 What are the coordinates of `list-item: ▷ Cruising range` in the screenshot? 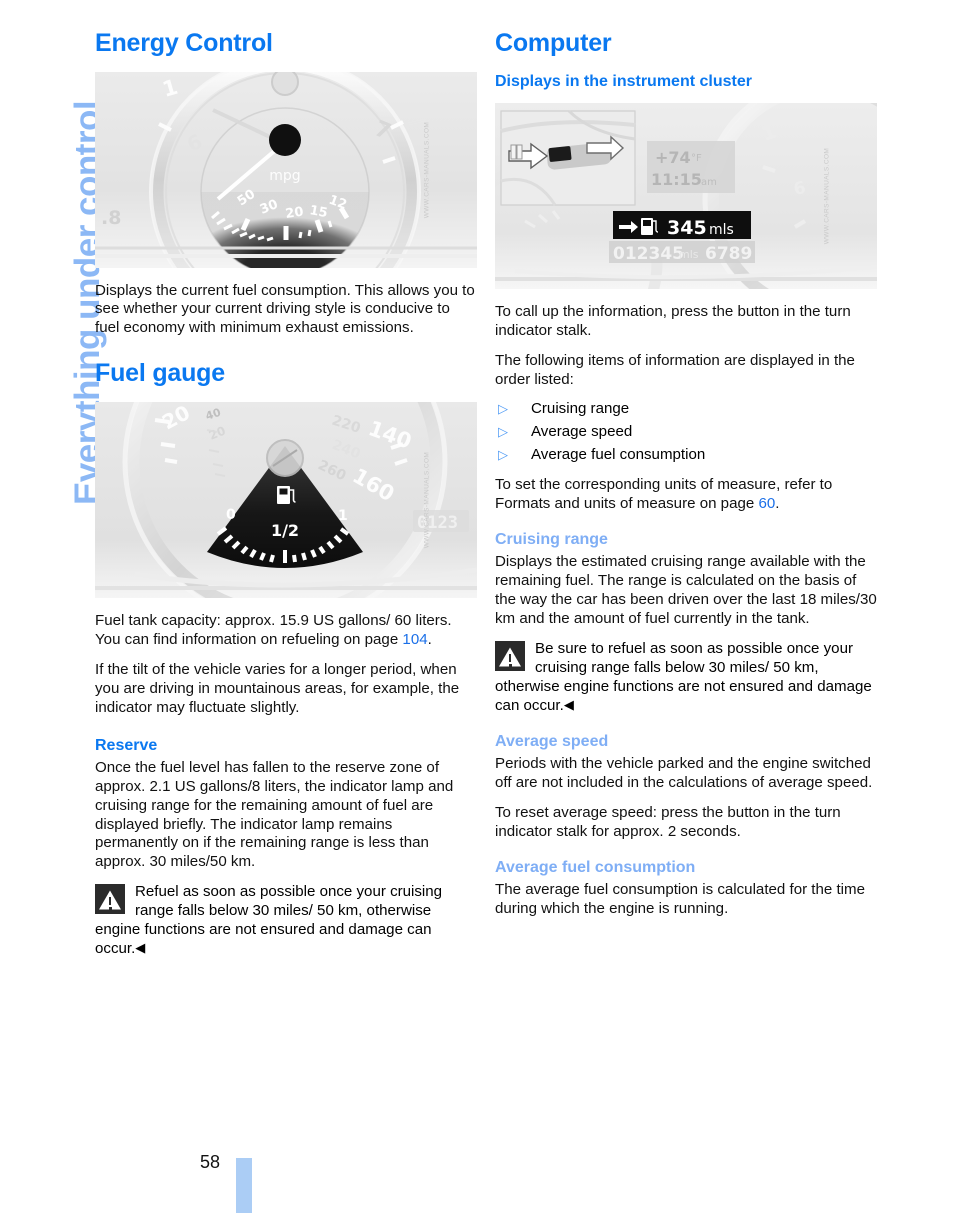 It's located at (686, 409).